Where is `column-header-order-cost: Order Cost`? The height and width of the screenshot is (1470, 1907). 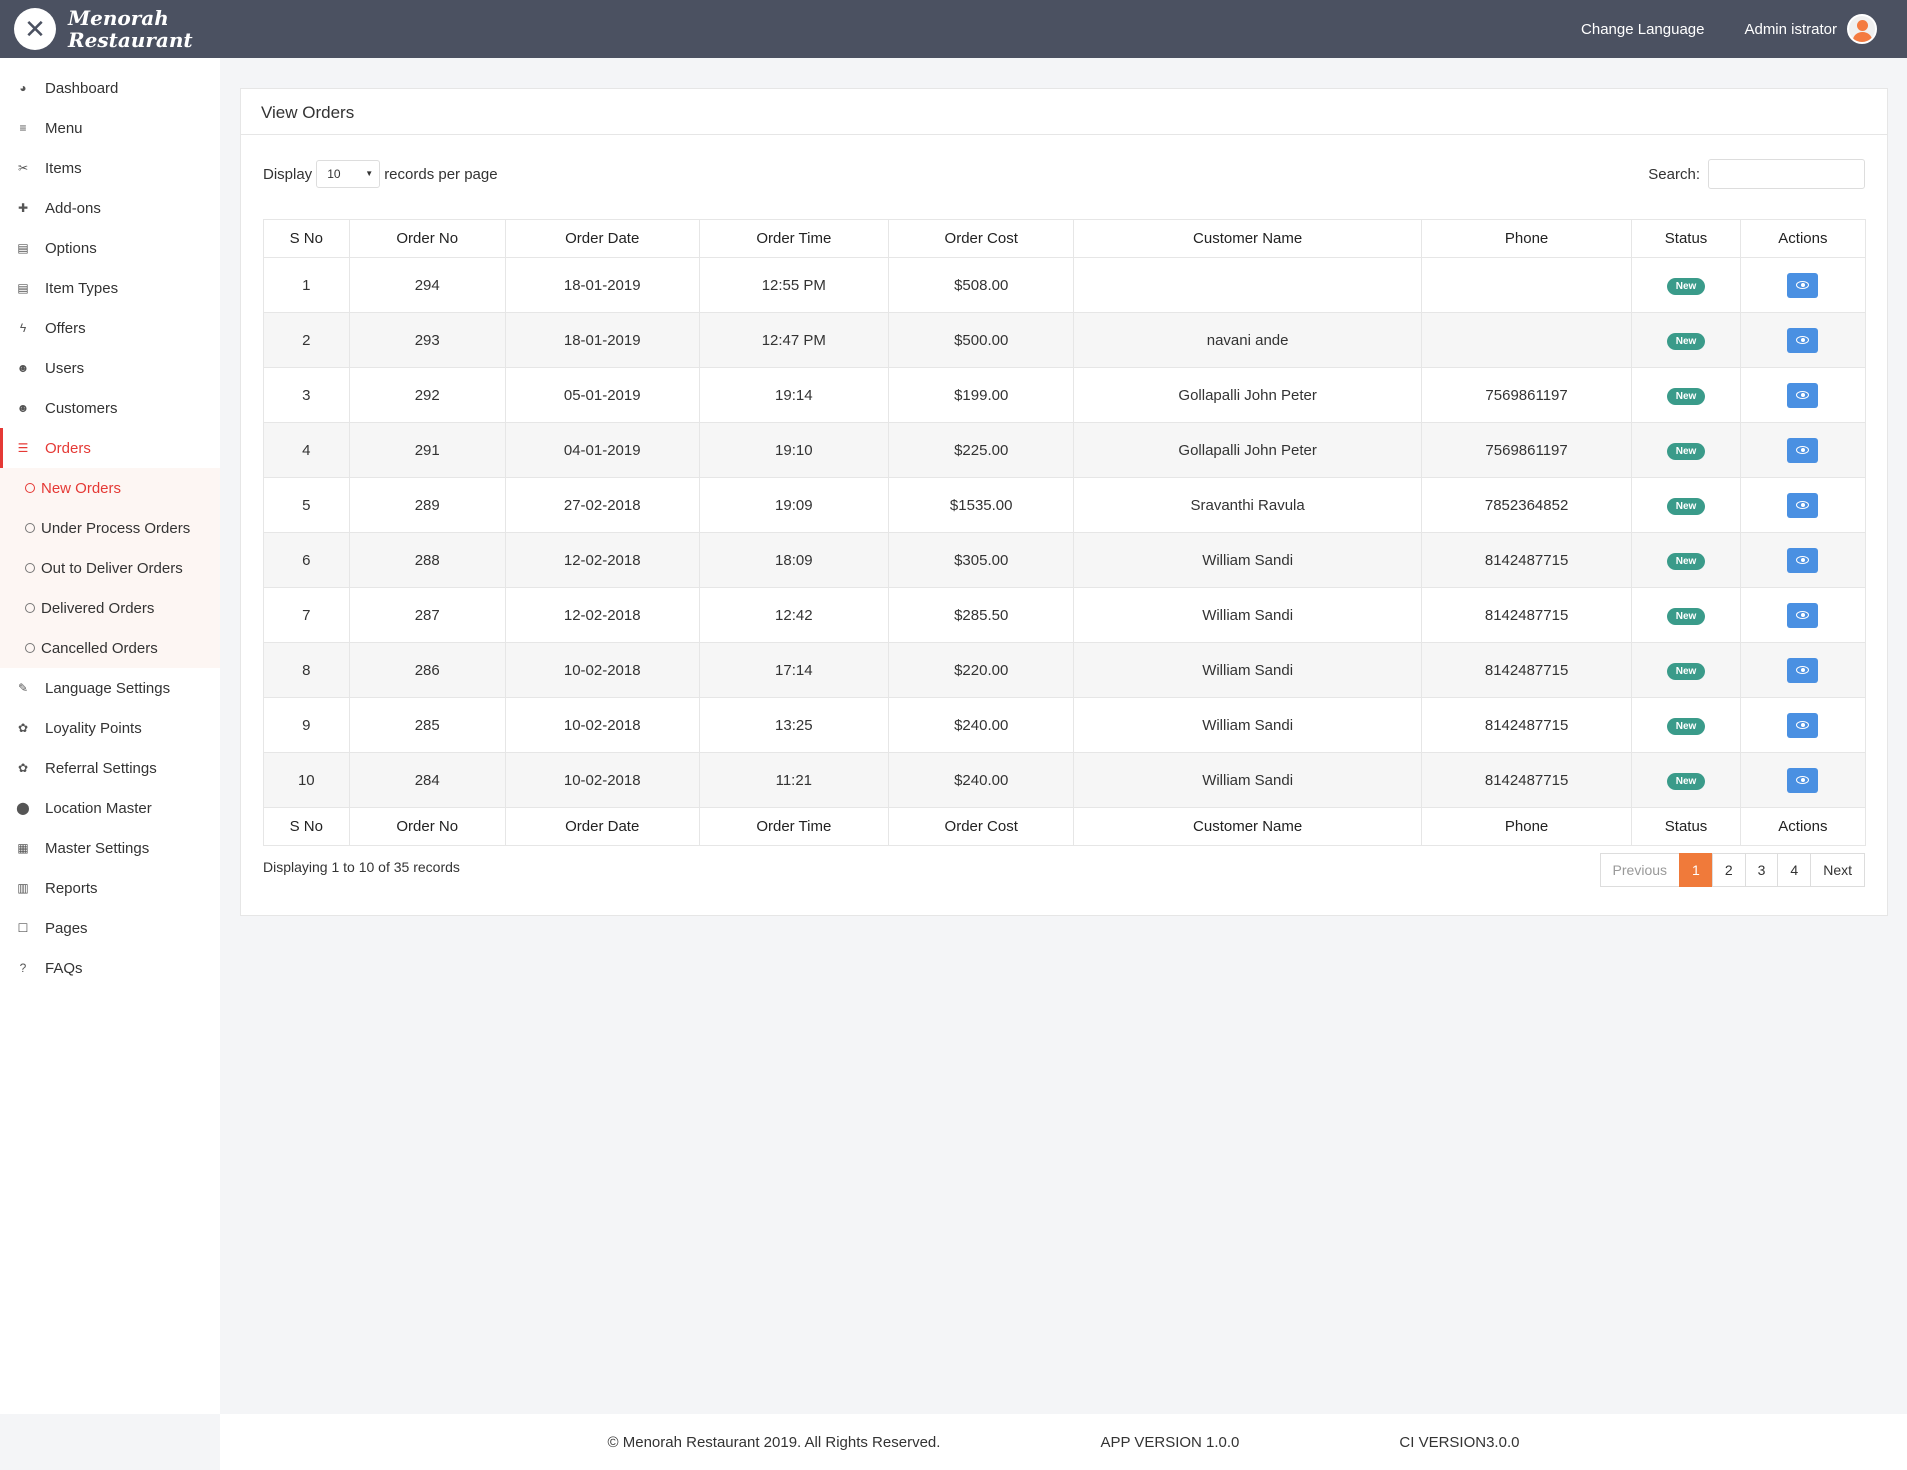
column-header-order-cost: Order Cost is located at coordinates (981, 826).